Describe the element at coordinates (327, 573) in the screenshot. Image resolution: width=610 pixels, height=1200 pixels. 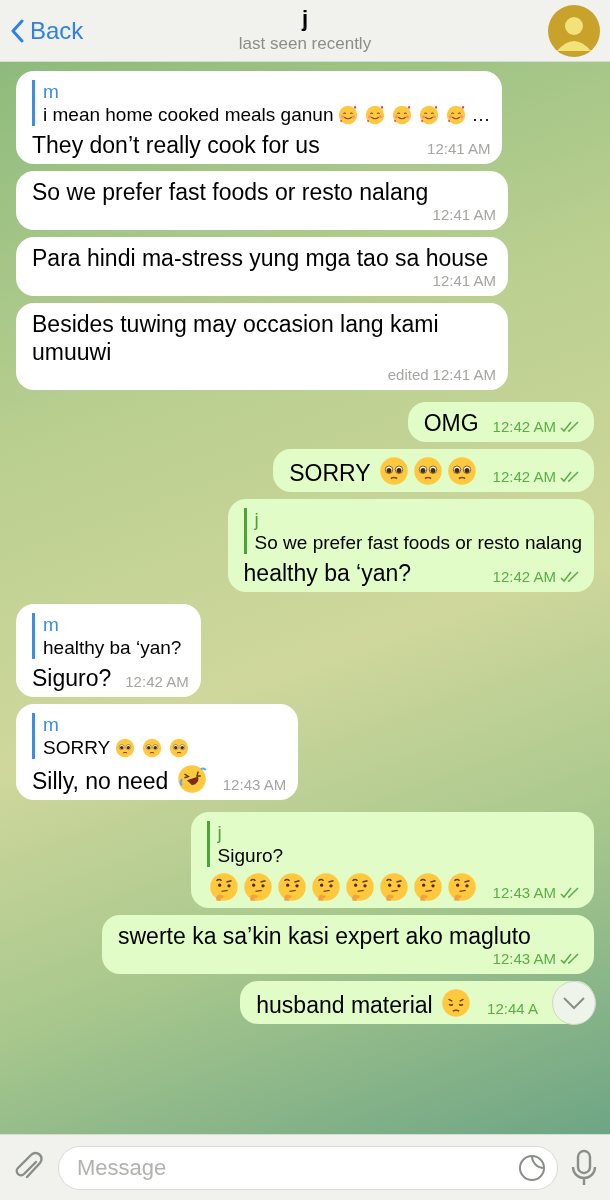
I see `message-text: healthy ba ‘yan?` at that location.